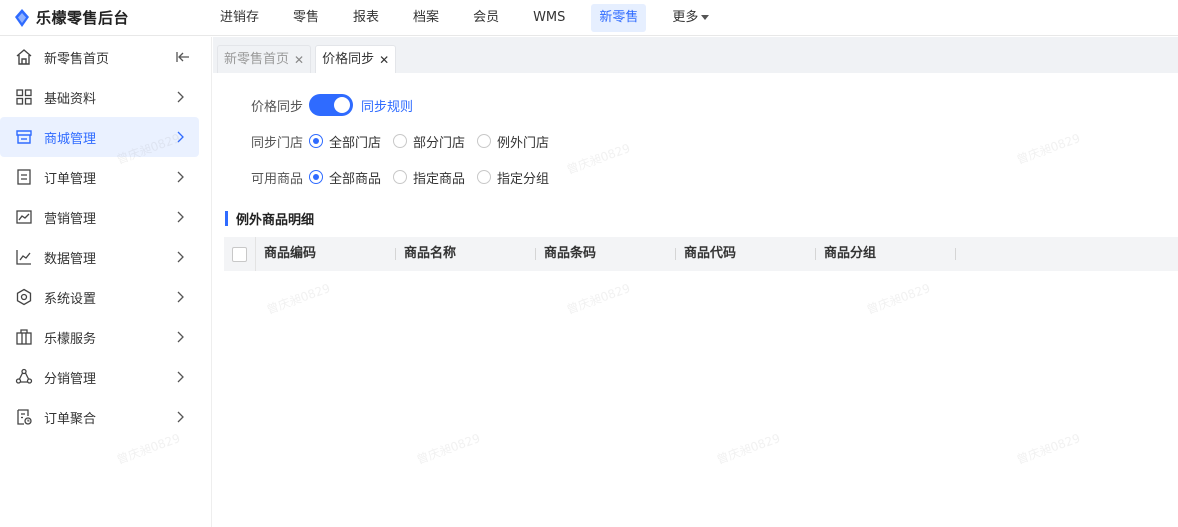  What do you see at coordinates (24, 297) in the screenshot?
I see `settings-icon` at bounding box center [24, 297].